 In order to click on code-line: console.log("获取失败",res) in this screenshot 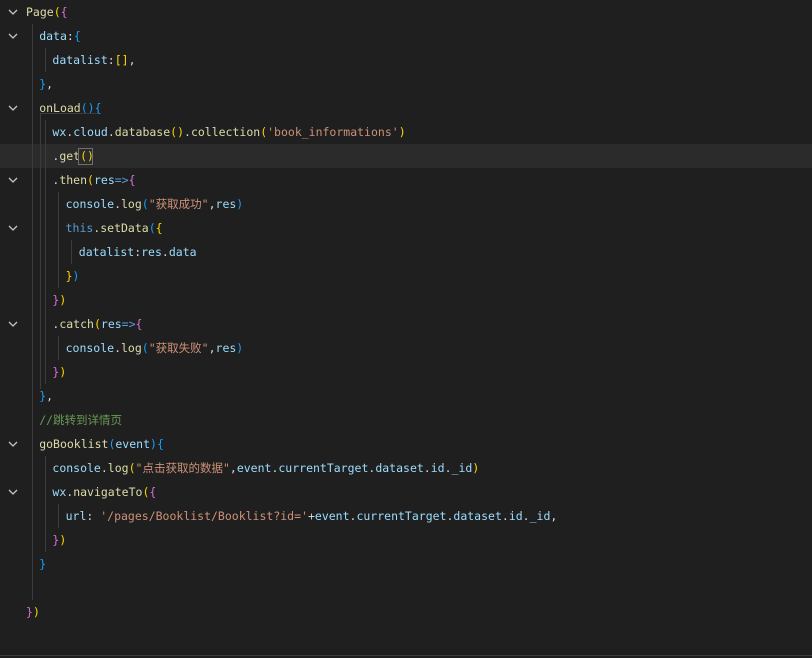, I will do `click(406, 348)`.